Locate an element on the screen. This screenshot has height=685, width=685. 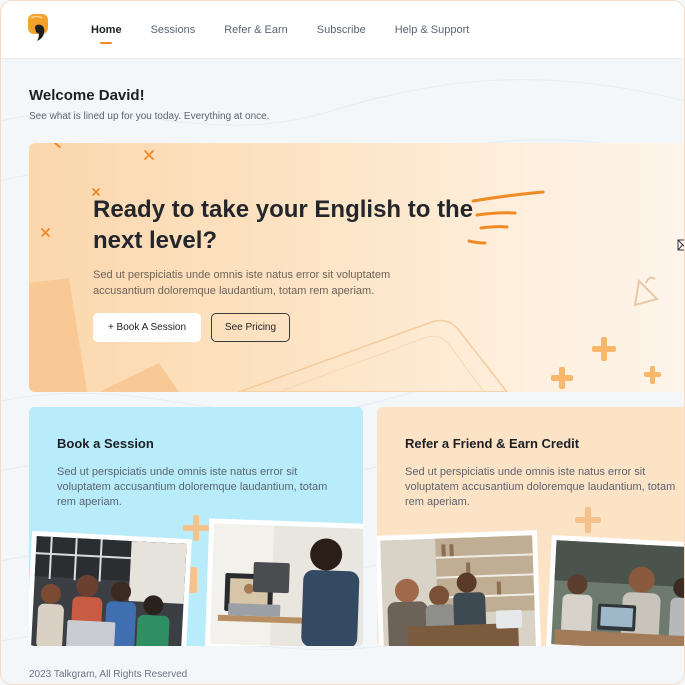
talkgram-logo-icon is located at coordinates (39, 28).